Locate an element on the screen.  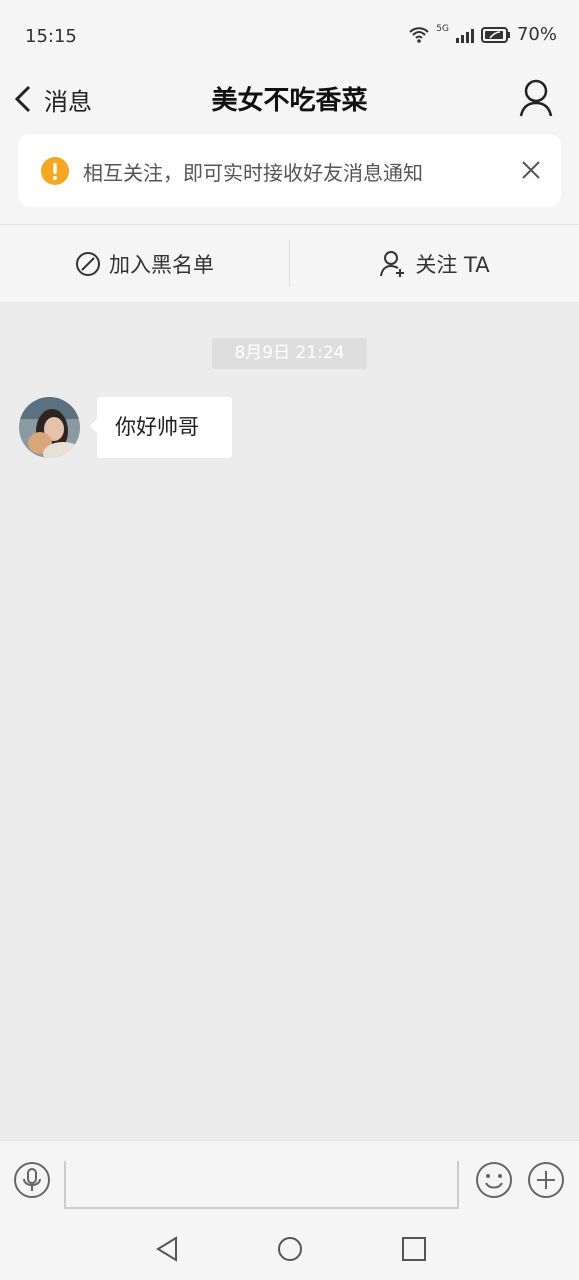
message-input is located at coordinates (261, 1185).